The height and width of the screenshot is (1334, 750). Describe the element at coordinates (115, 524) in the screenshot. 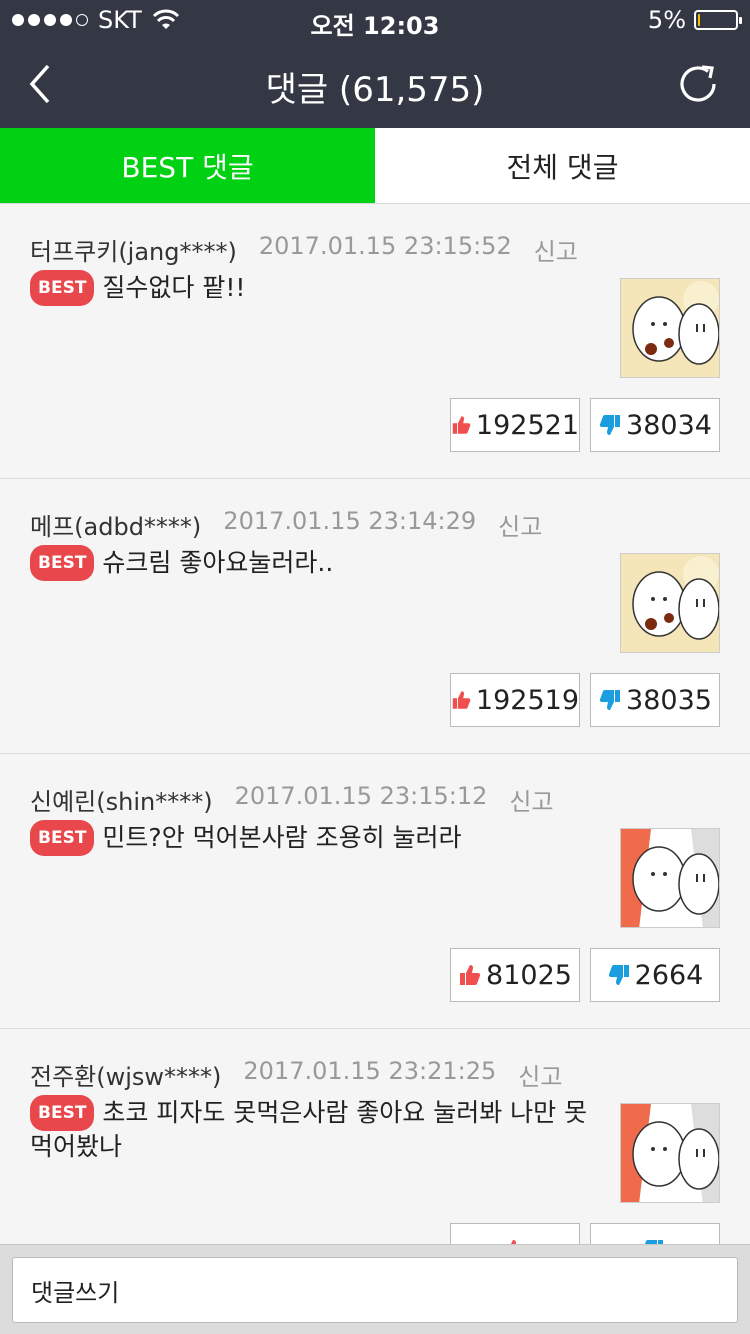

I see `comment-user: 메프(adbd****)` at that location.